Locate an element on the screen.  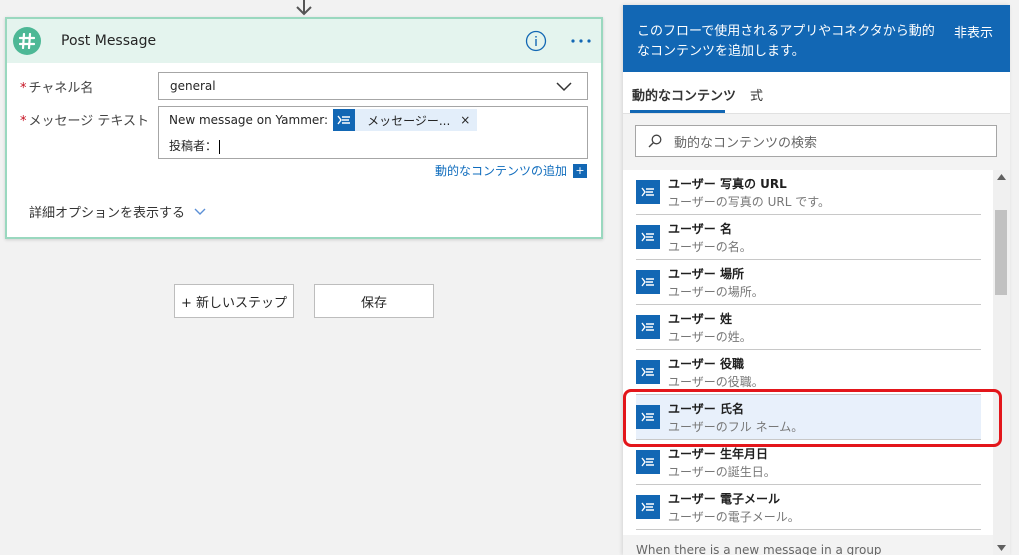
save-button: 保存 is located at coordinates (374, 301).